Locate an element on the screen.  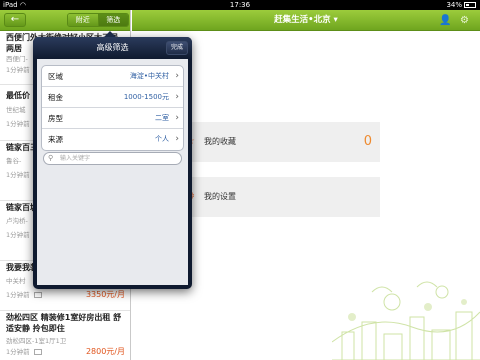
favorites-count: 0 is located at coordinates (367, 141).